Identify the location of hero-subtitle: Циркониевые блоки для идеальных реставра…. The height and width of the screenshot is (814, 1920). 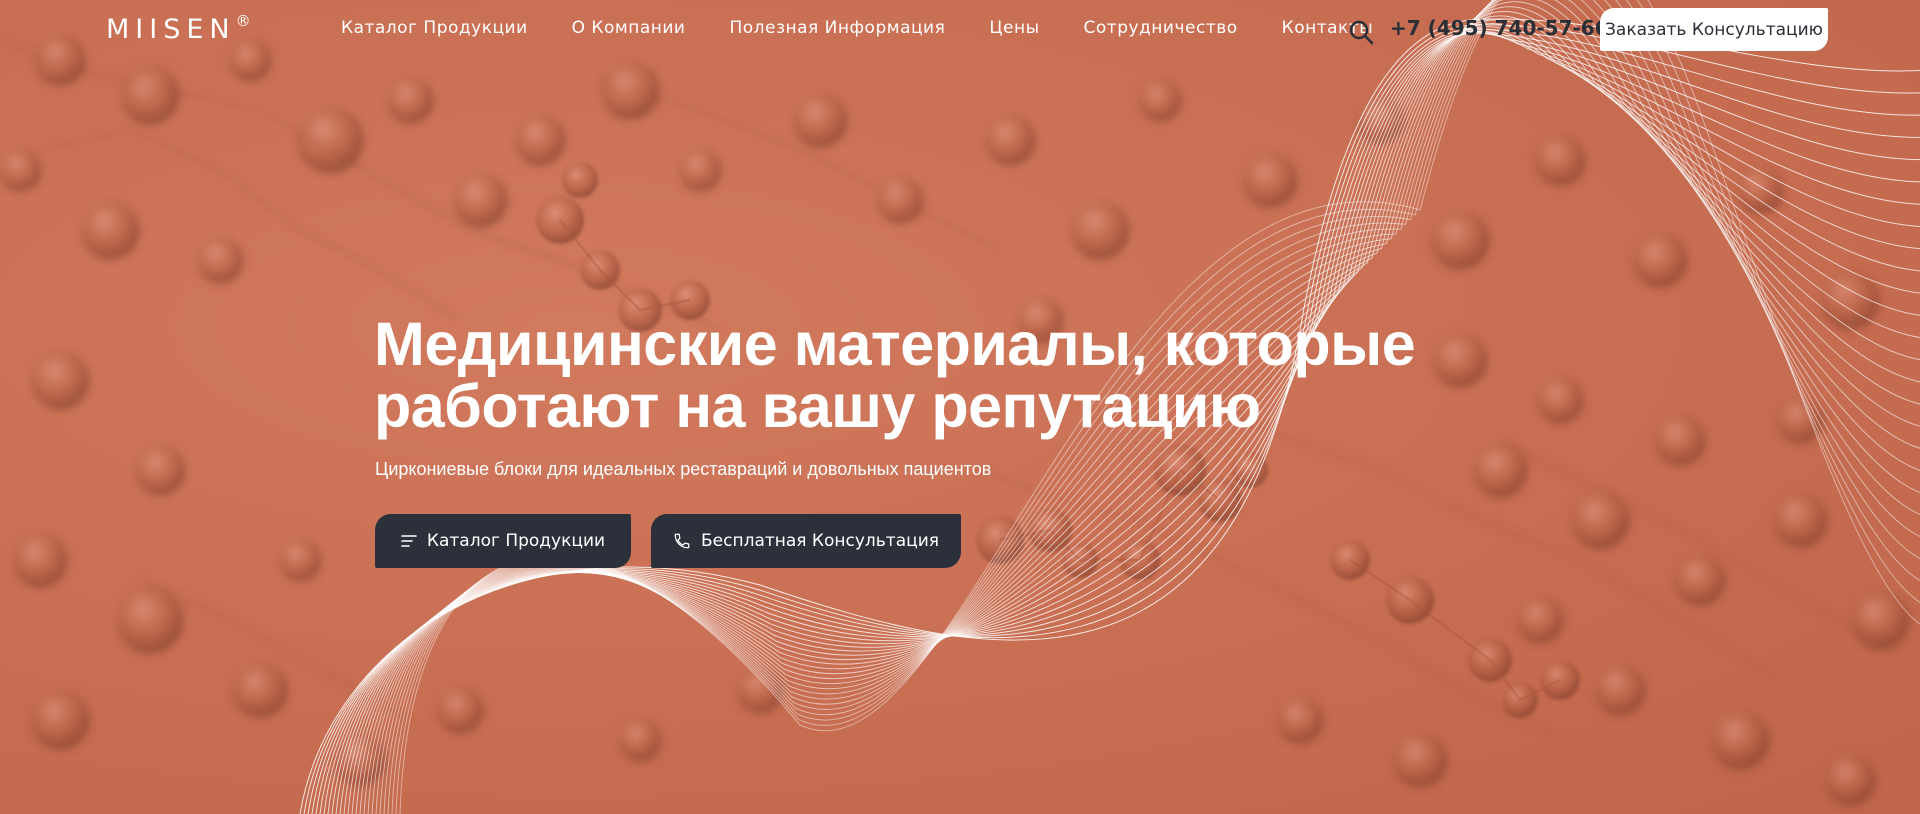
(683, 469).